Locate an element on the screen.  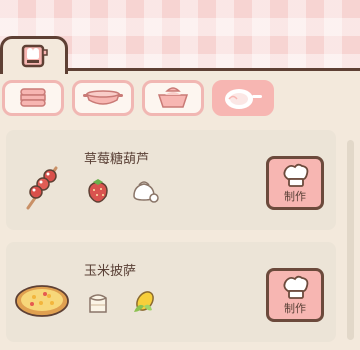
pot-icon is located at coordinates (173, 97).